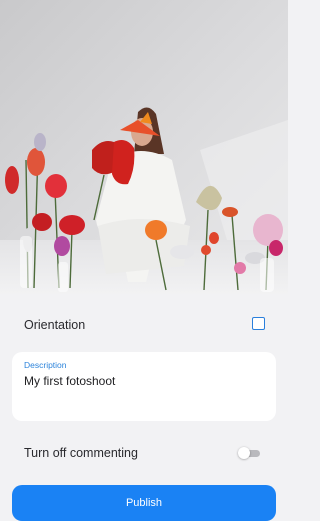 The image size is (320, 521). I want to click on publish-button: Publish, so click(144, 503).